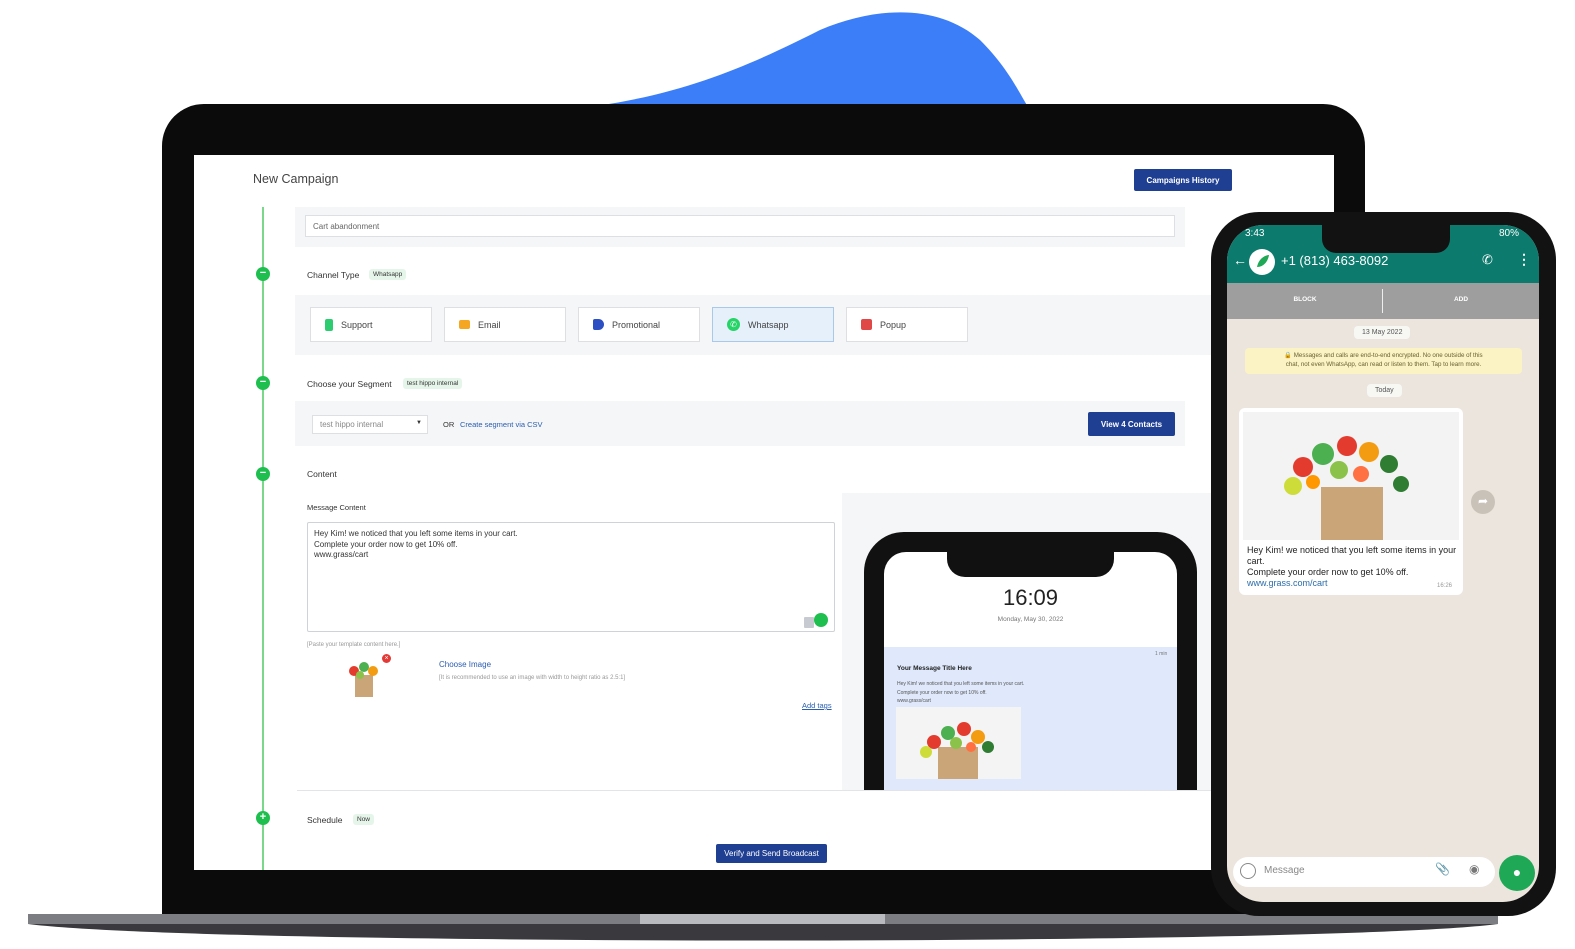 The width and height of the screenshot is (1575, 949). I want to click on emoji-picker-icon, so click(821, 620).